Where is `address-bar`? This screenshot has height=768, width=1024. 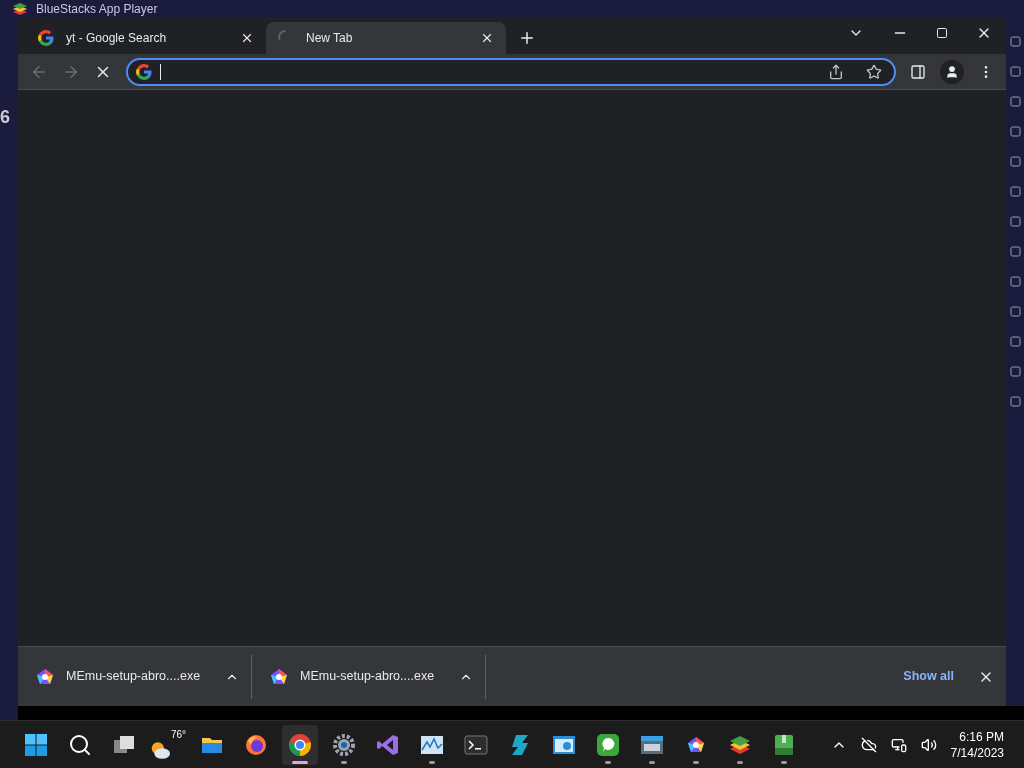 address-bar is located at coordinates (511, 71).